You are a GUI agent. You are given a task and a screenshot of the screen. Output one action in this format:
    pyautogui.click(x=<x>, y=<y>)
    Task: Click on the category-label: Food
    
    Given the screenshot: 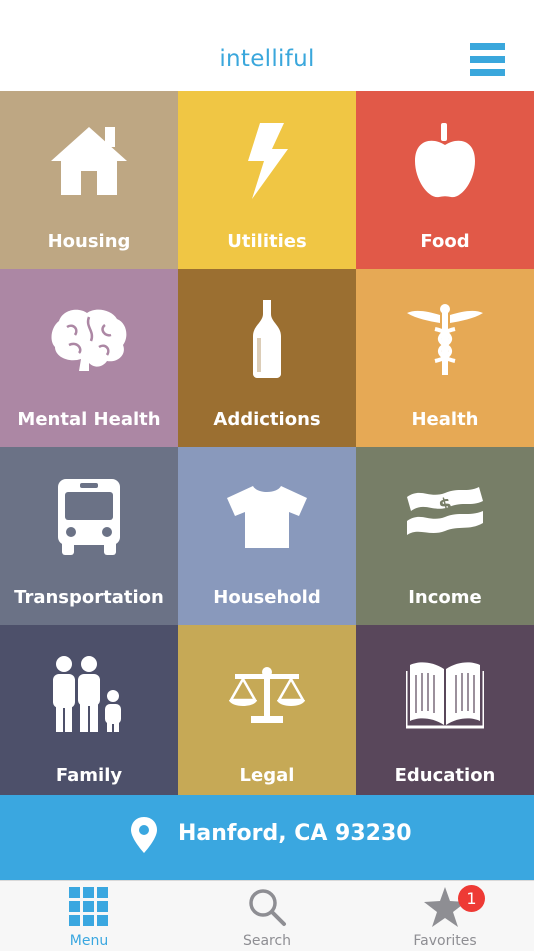 What is the action you would take?
    pyautogui.click(x=445, y=241)
    